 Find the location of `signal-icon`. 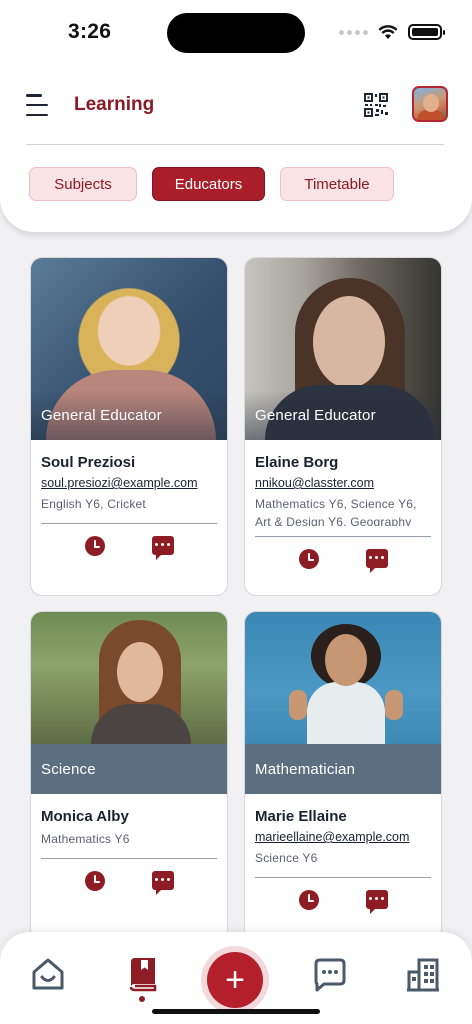

signal-icon is located at coordinates (353, 32).